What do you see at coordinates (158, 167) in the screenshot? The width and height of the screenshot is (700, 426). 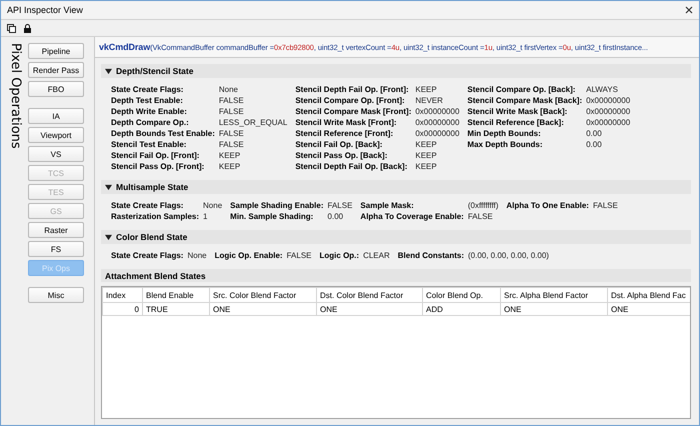 I see `field-label: Stencil Pass Op. [Front]:` at bounding box center [158, 167].